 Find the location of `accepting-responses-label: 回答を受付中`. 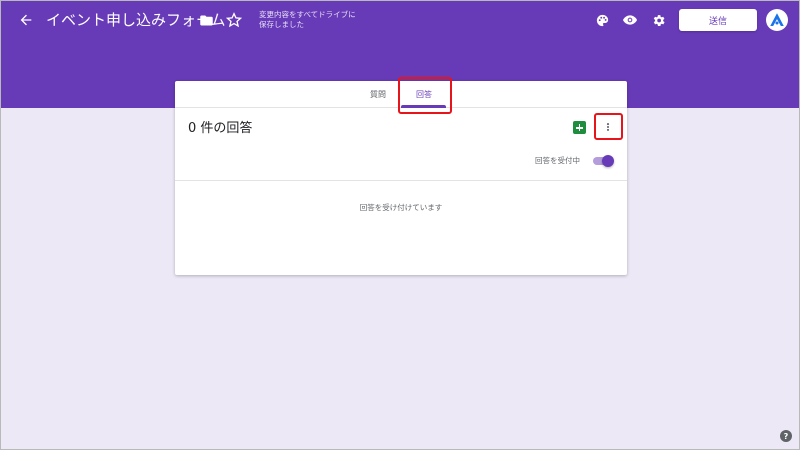

accepting-responses-label: 回答を受付中 is located at coordinates (557, 160).